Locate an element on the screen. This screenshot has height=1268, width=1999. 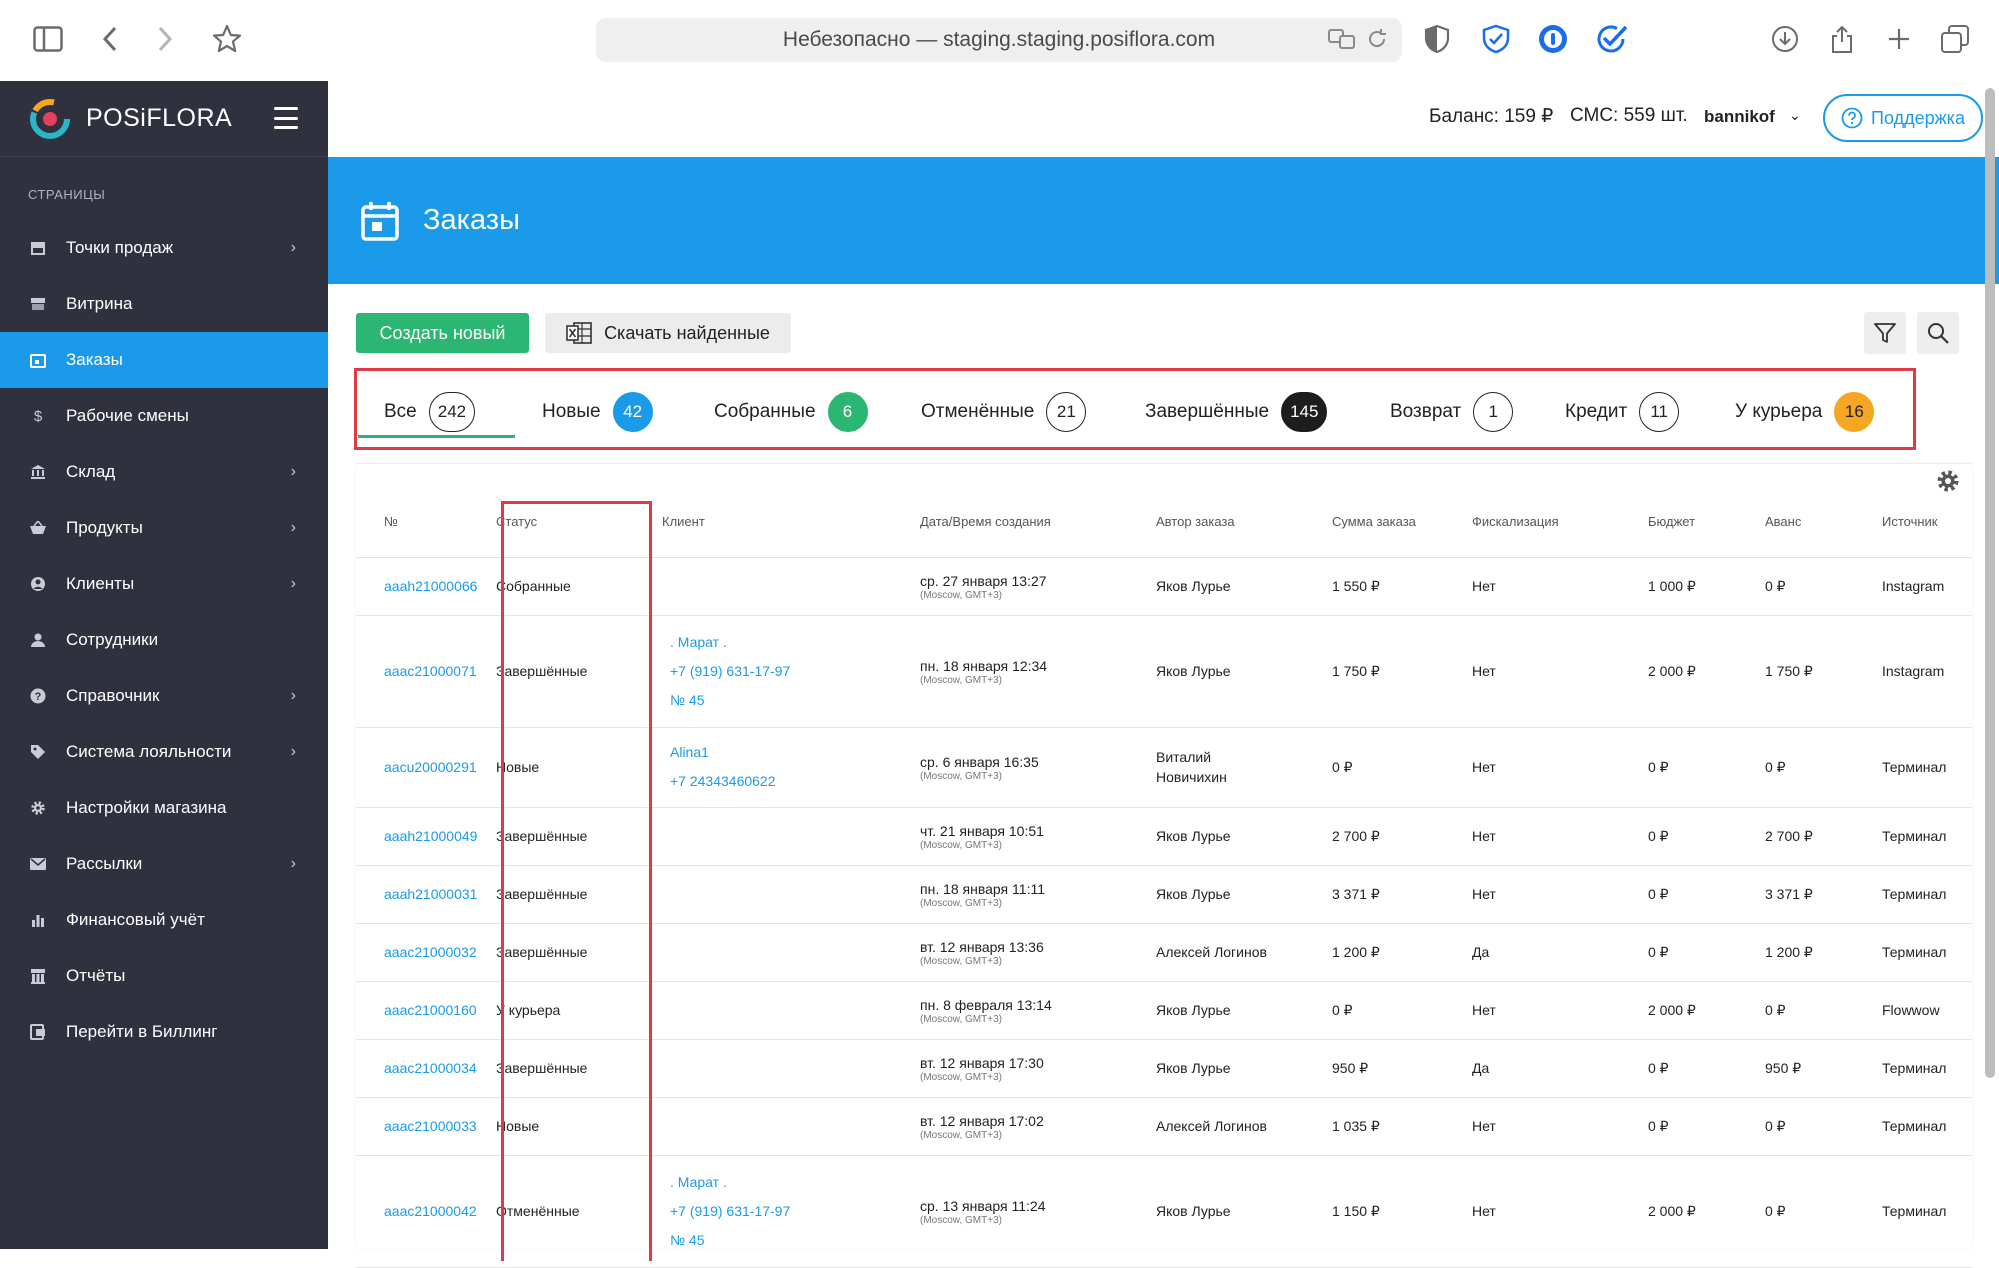
column-header: Источник is located at coordinates (1927, 522).